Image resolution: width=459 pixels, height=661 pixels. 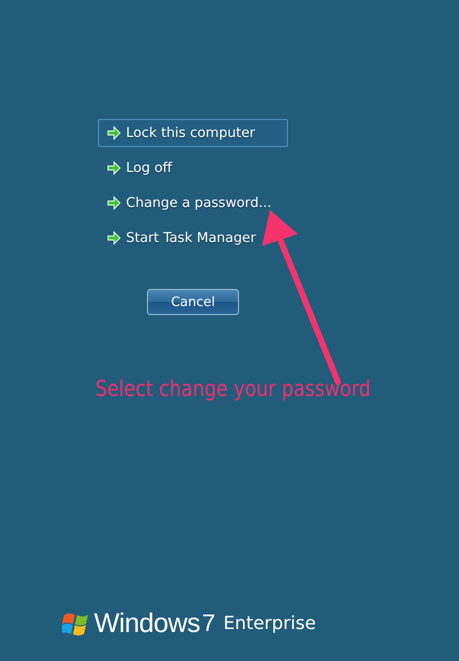 I want to click on logo-version: 7, so click(x=209, y=624).